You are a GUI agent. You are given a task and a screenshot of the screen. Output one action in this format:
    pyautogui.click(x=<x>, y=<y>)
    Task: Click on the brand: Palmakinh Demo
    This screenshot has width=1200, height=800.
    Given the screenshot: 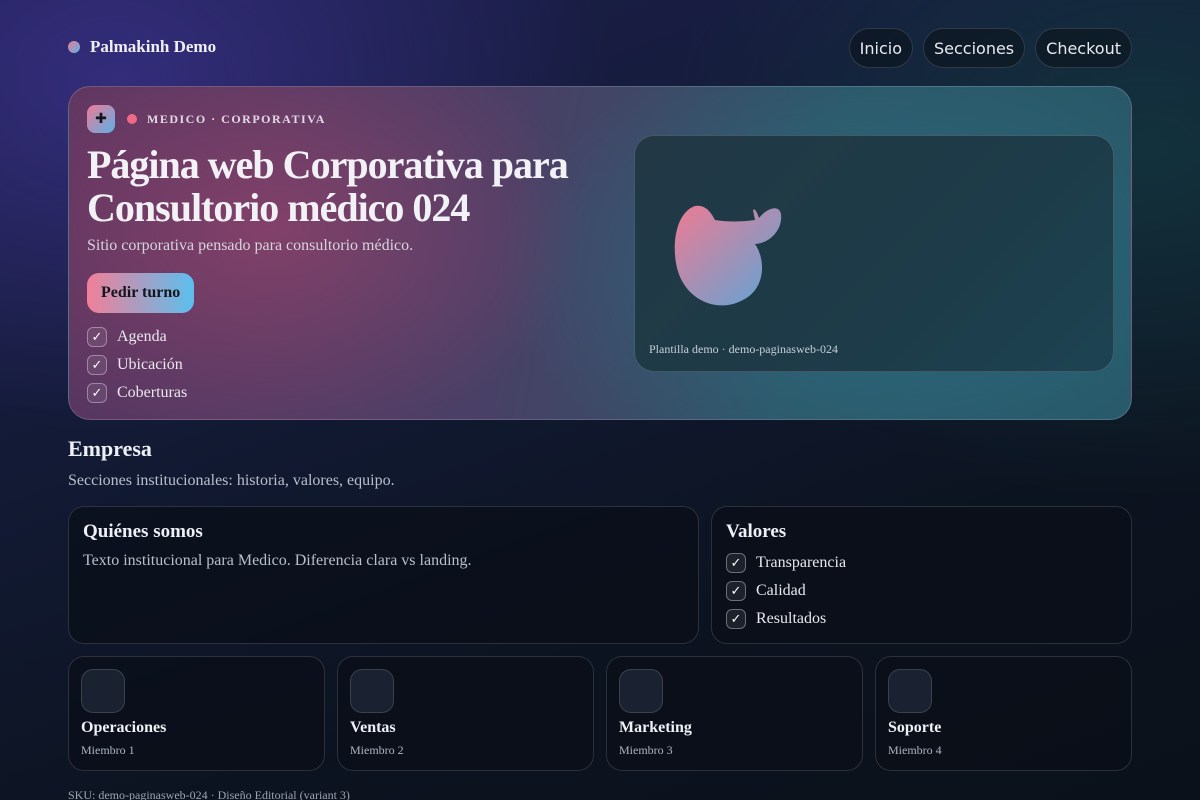 What is the action you would take?
    pyautogui.click(x=142, y=47)
    